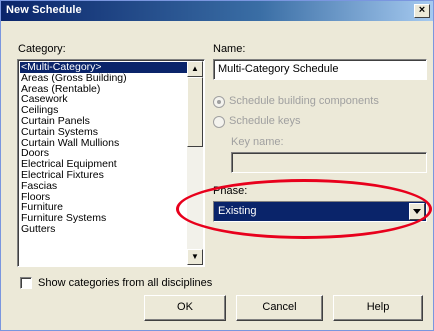 Image resolution: width=434 pixels, height=331 pixels. Describe the element at coordinates (219, 122) in the screenshot. I see `schedule-keys-radio` at that location.